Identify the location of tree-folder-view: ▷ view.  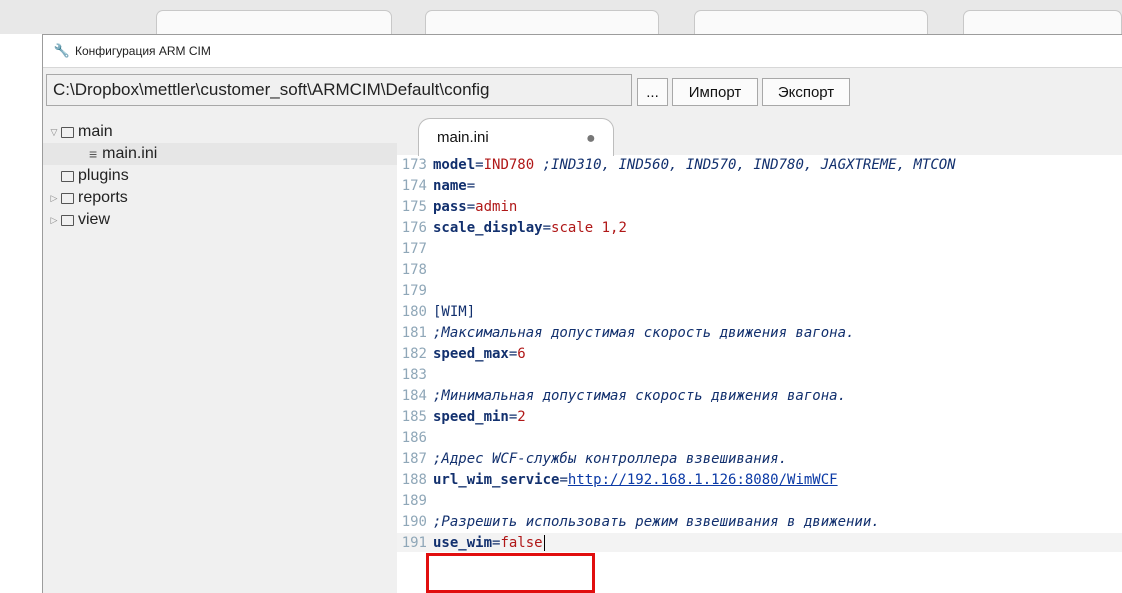
(219, 220).